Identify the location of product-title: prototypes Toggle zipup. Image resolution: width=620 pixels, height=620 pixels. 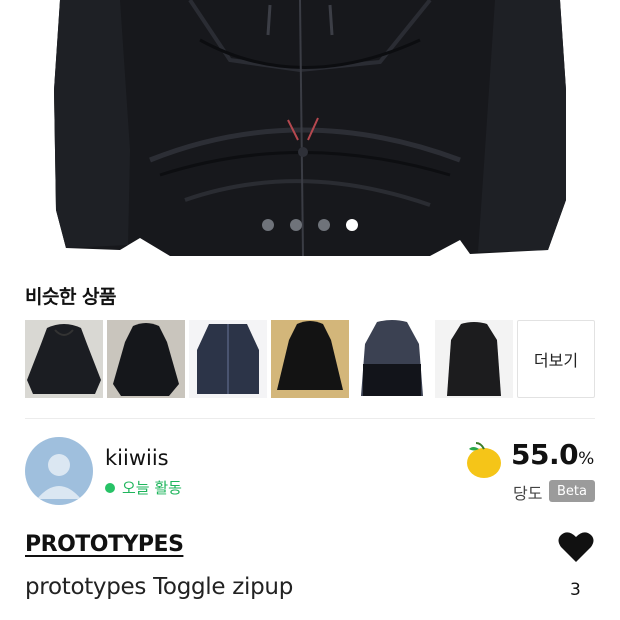
(159, 587).